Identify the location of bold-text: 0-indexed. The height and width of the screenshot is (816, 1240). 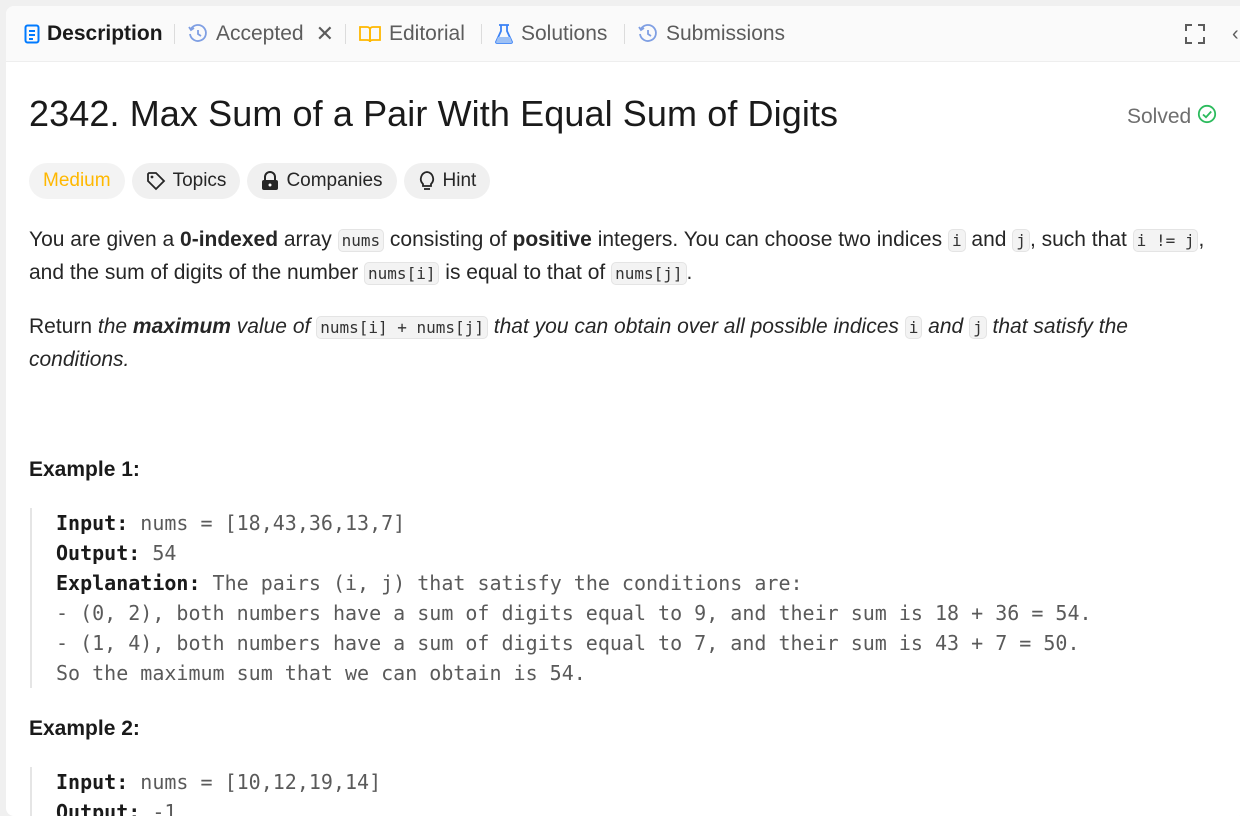
(229, 239).